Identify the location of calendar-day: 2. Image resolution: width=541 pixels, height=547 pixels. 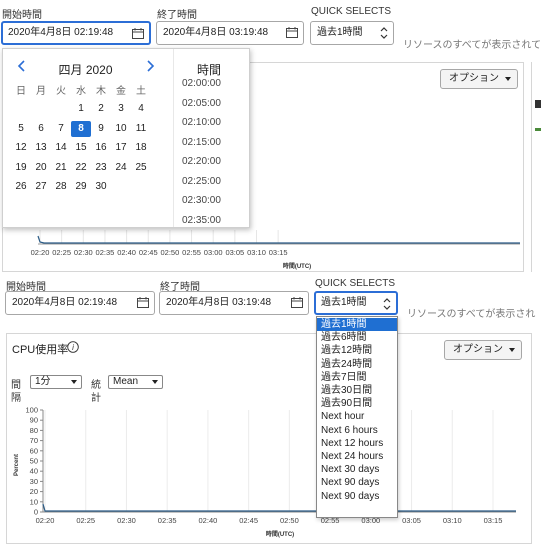
(101, 109).